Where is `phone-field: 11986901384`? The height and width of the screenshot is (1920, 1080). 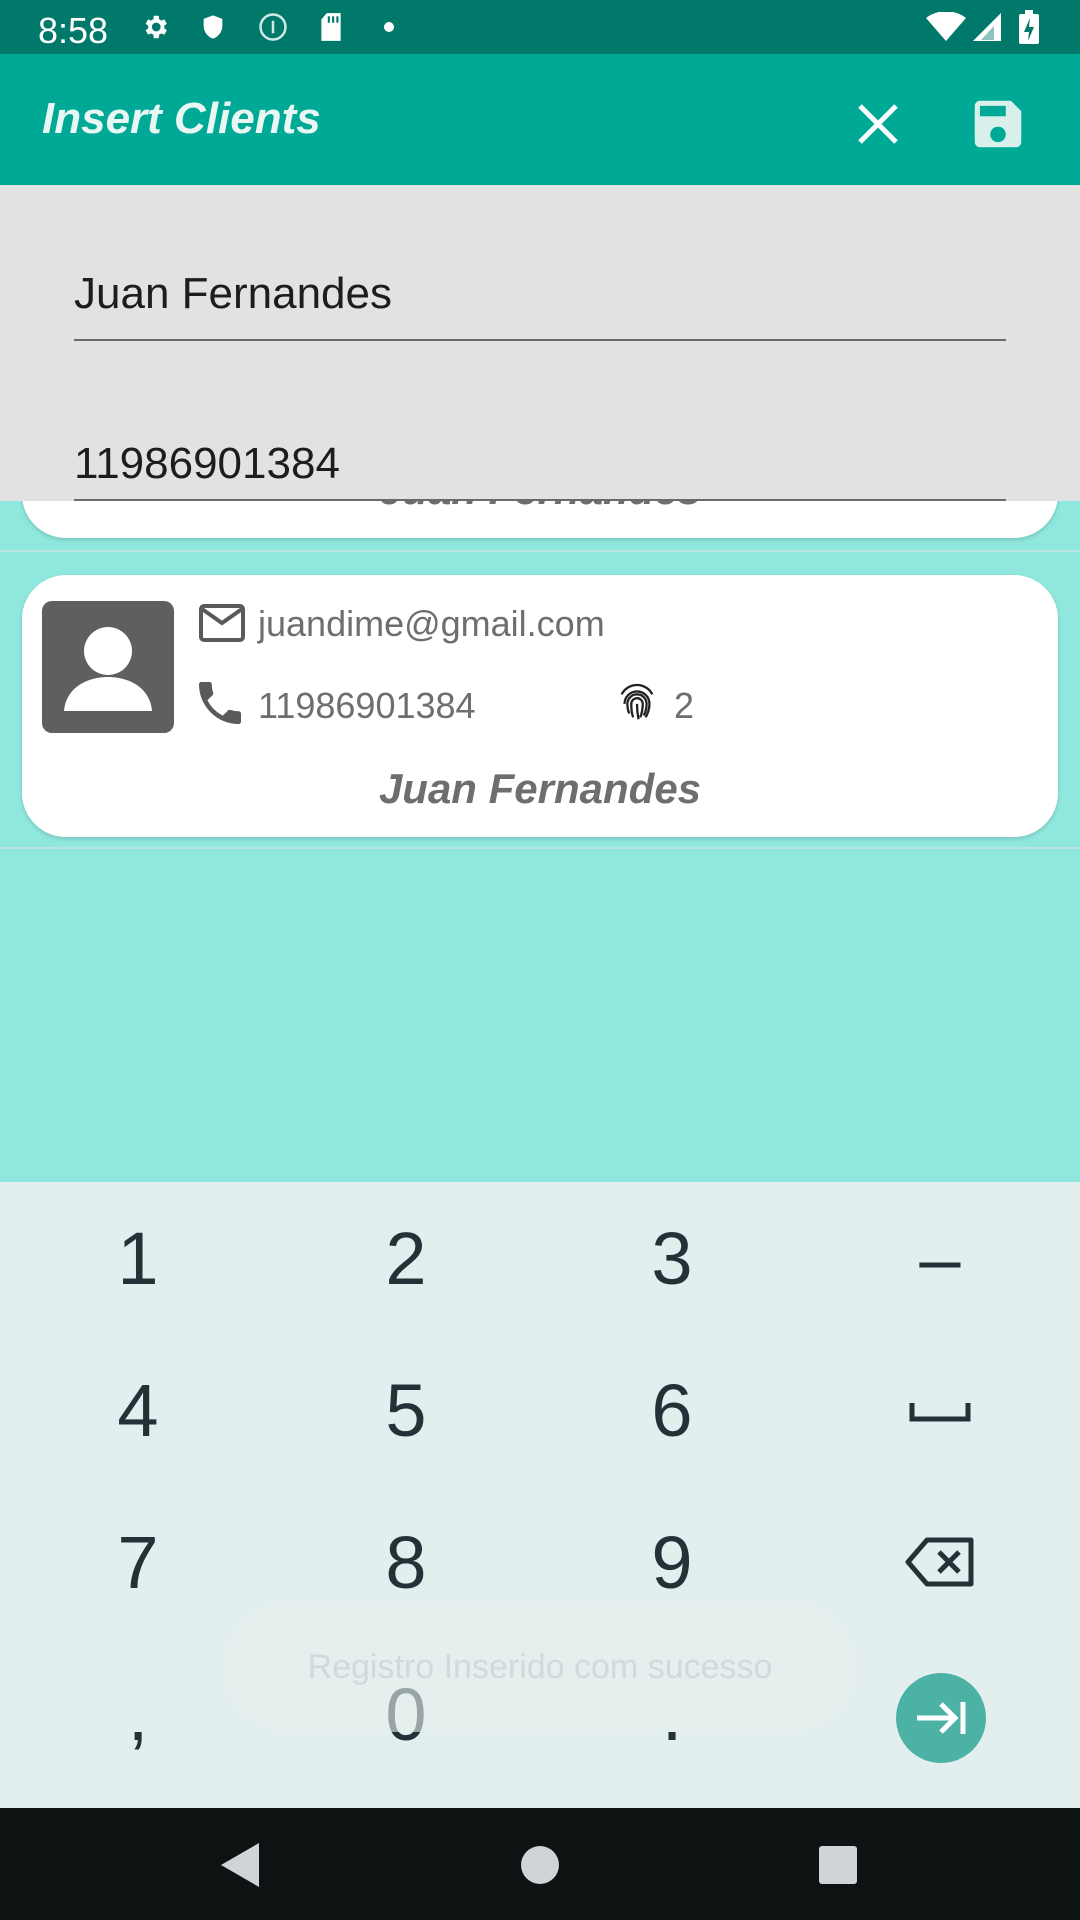 phone-field: 11986901384 is located at coordinates (540, 470).